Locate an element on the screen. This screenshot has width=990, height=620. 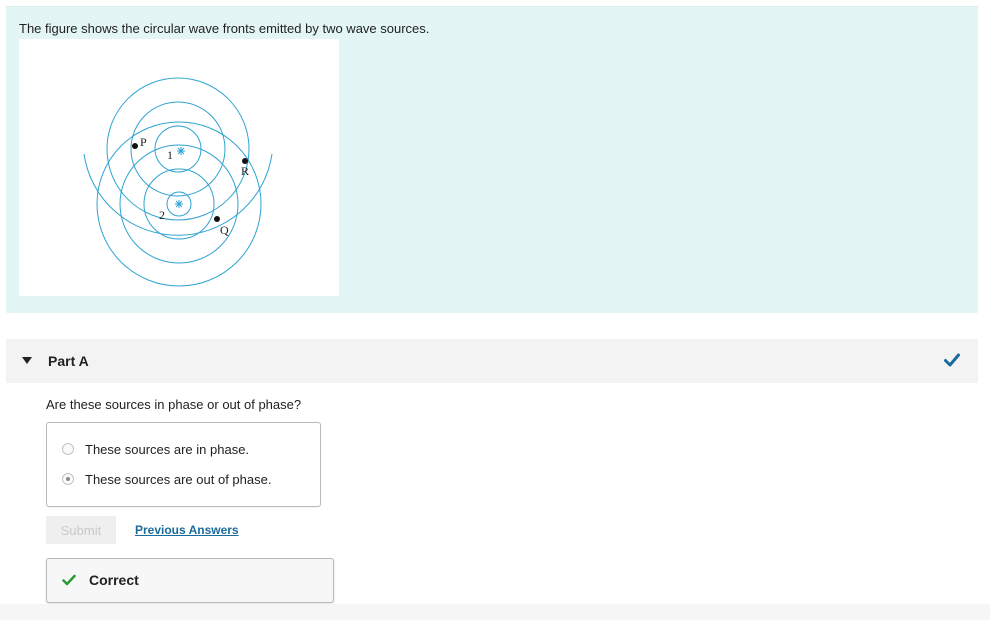
point-p-label: P is located at coordinates (143, 142).